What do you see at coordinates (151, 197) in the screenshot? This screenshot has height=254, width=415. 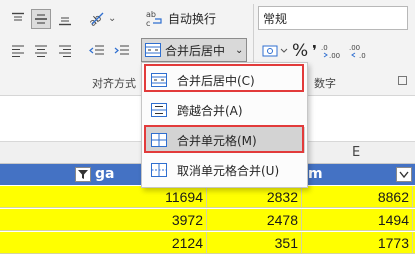 I see `table-cell: 11694` at bounding box center [151, 197].